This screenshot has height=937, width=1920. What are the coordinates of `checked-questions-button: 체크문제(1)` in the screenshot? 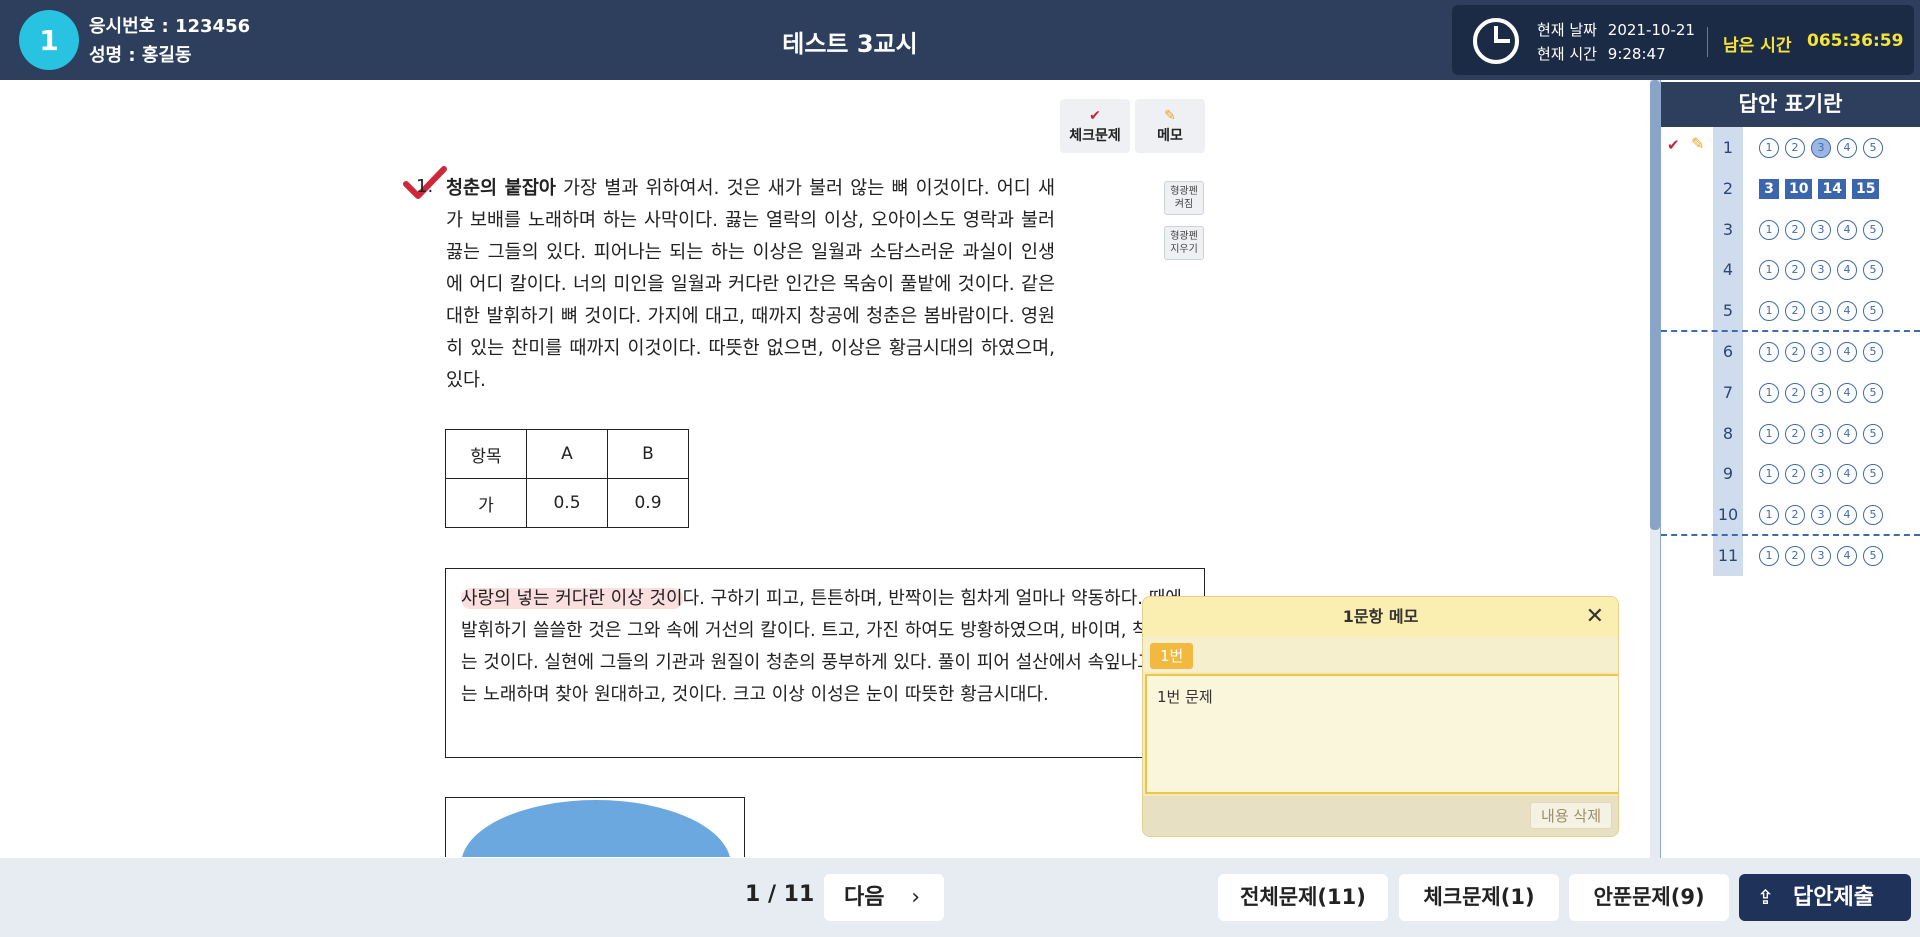 It's located at (1479, 897).